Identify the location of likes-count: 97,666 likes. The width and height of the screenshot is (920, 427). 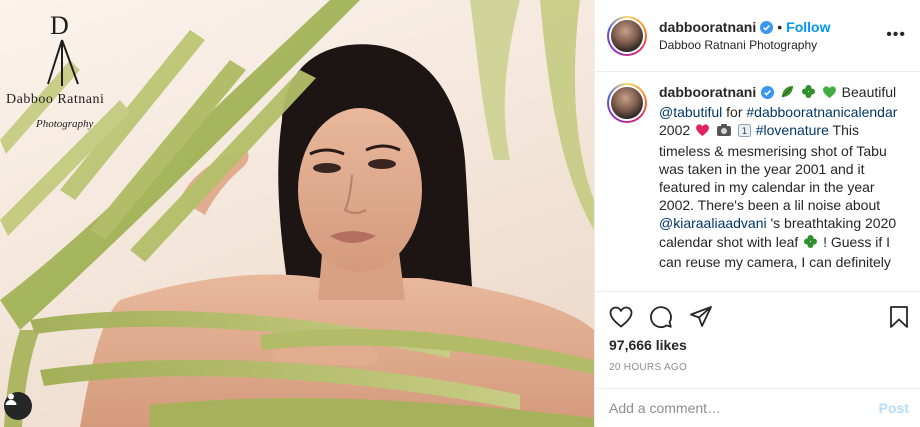
(648, 345).